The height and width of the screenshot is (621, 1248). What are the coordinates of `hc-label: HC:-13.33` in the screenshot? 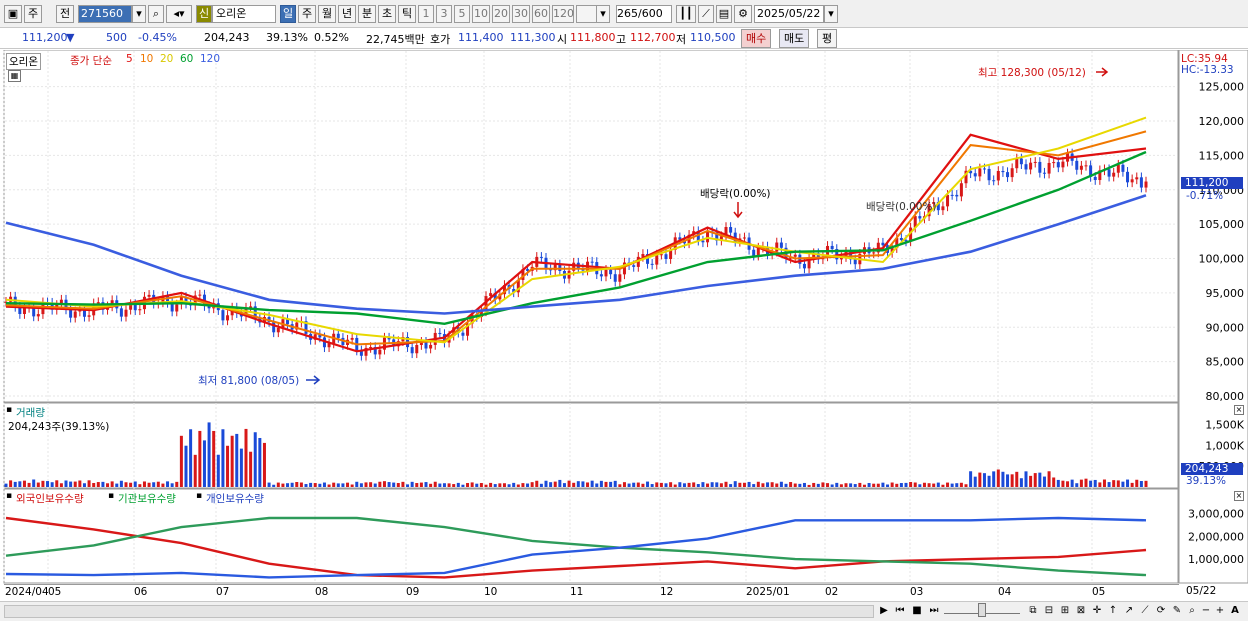 It's located at (1207, 70).